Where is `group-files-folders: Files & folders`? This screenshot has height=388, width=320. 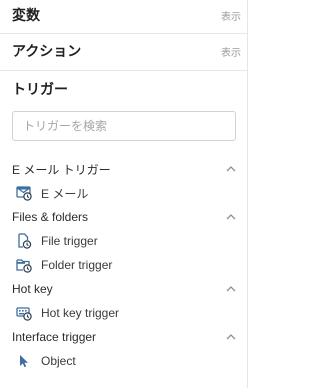
group-files-folders: Files & folders is located at coordinates (123, 217).